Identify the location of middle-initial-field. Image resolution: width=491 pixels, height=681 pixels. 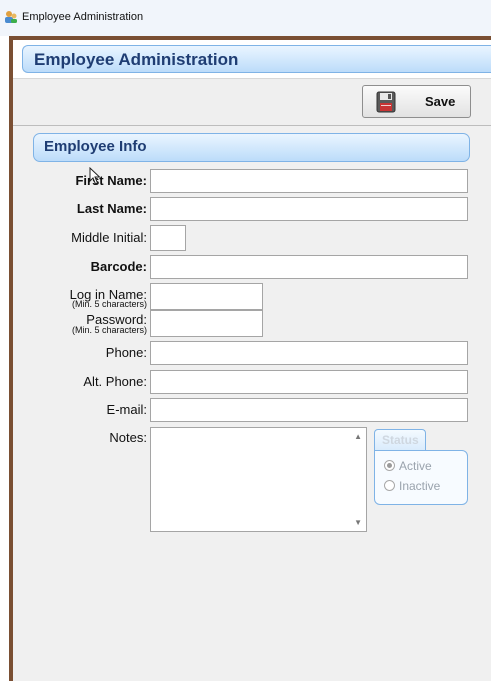
(168, 238).